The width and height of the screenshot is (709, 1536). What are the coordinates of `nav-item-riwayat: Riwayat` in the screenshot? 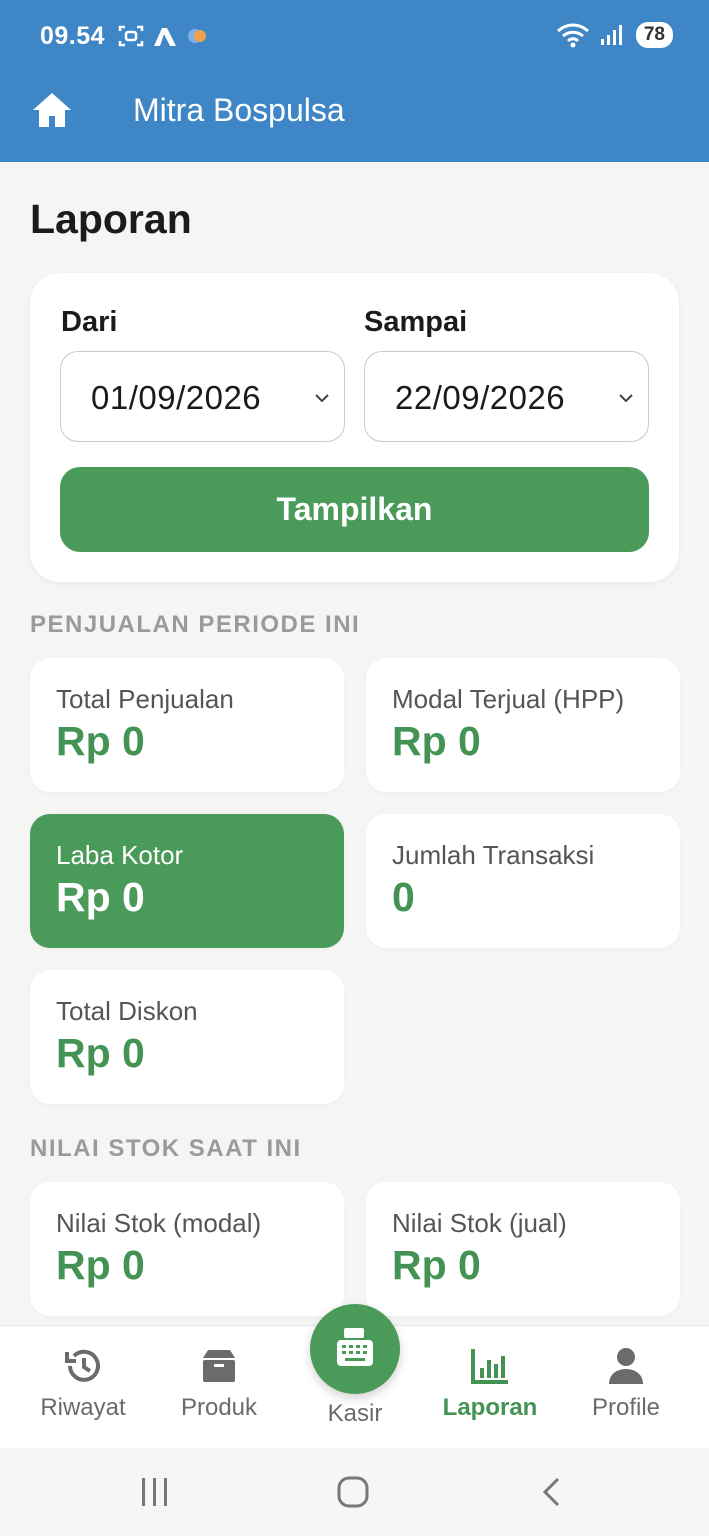 It's located at (83, 1387).